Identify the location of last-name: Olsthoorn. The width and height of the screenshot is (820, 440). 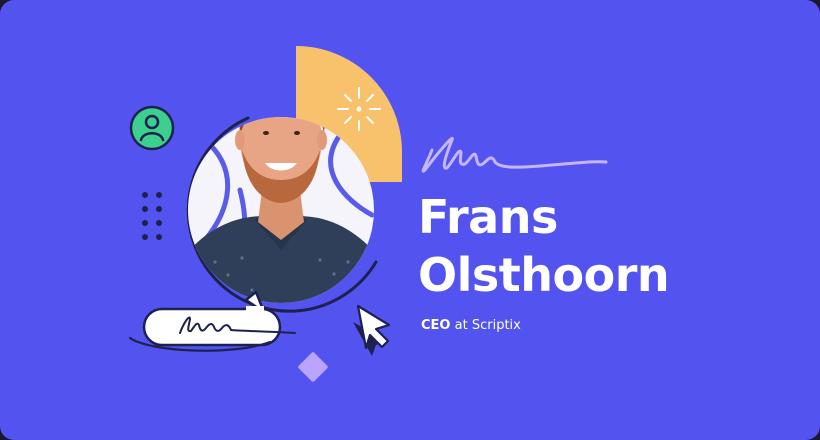
(544, 275).